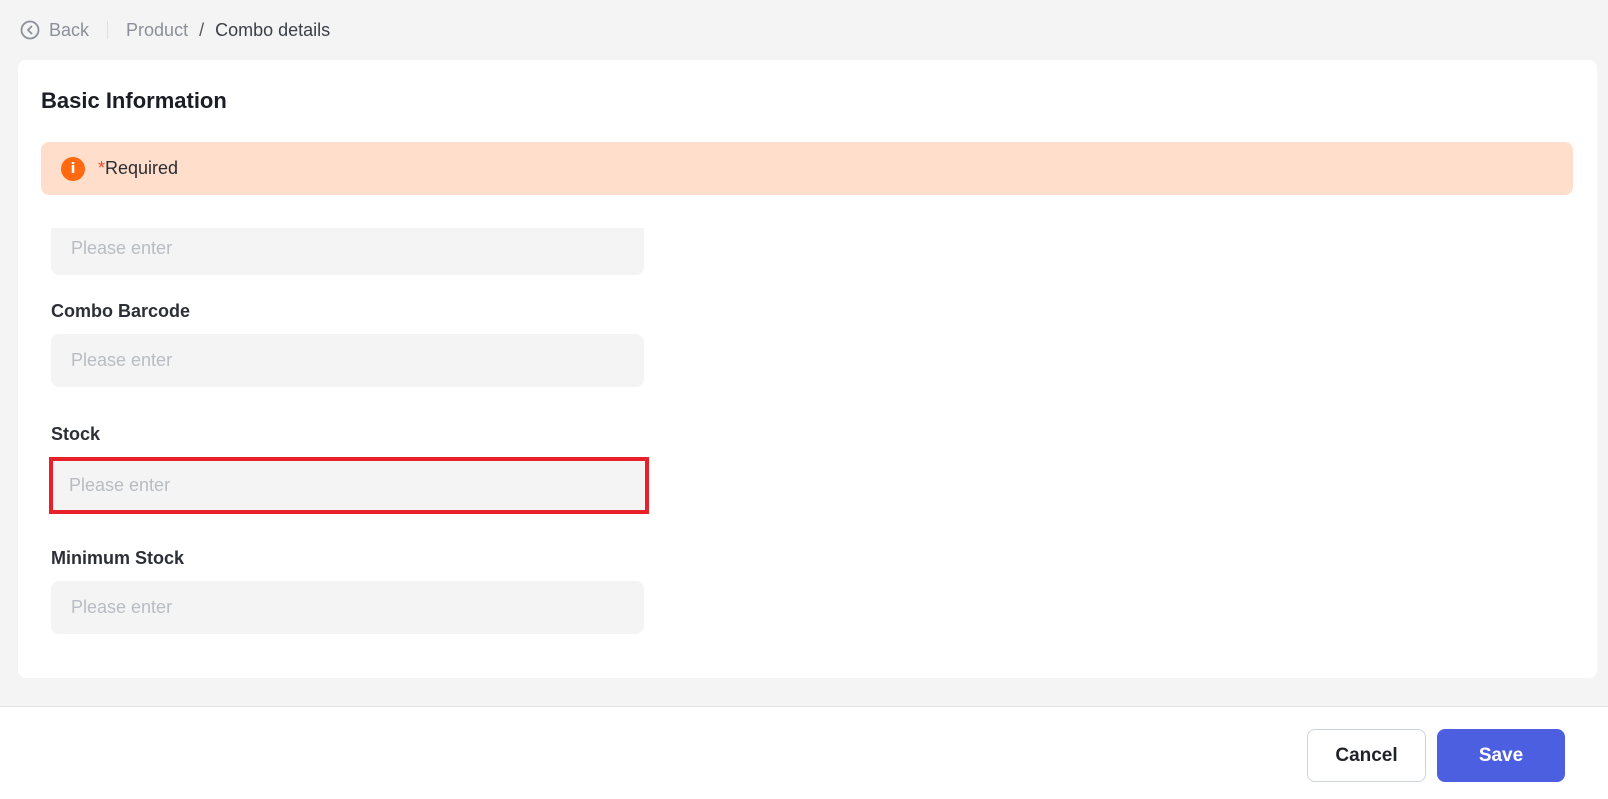 Image resolution: width=1608 pixels, height=799 pixels. Describe the element at coordinates (804, 30) in the screenshot. I see `top-bar: Back Product / Combo details` at that location.